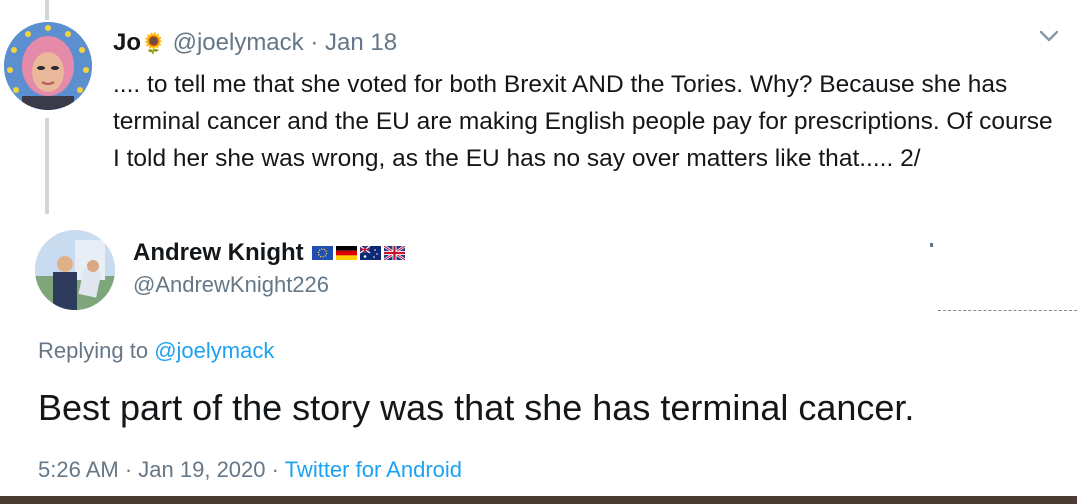 The height and width of the screenshot is (504, 1077). I want to click on flag-emojis, so click(358, 253).